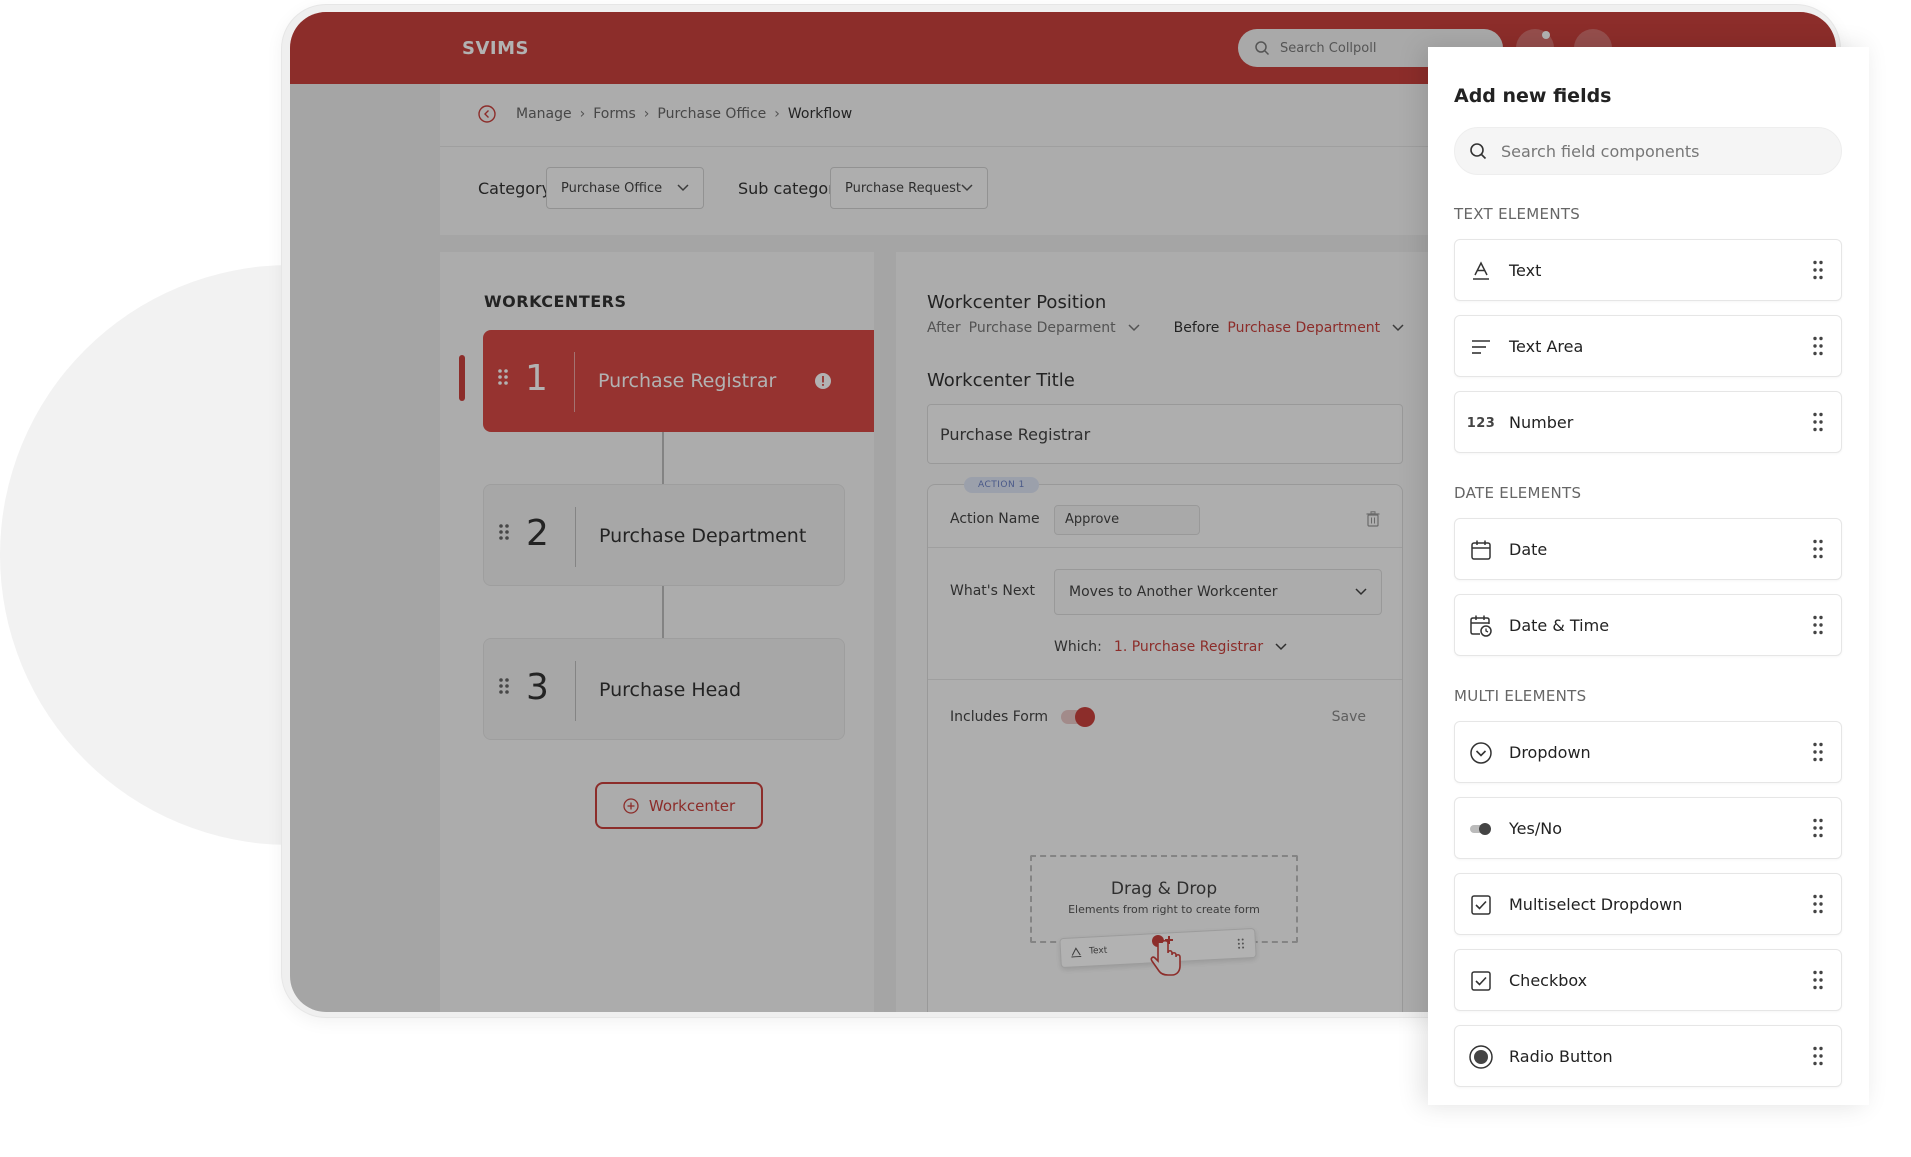 The width and height of the screenshot is (1911, 1157). I want to click on field-item-label: Text Area, so click(1546, 346).